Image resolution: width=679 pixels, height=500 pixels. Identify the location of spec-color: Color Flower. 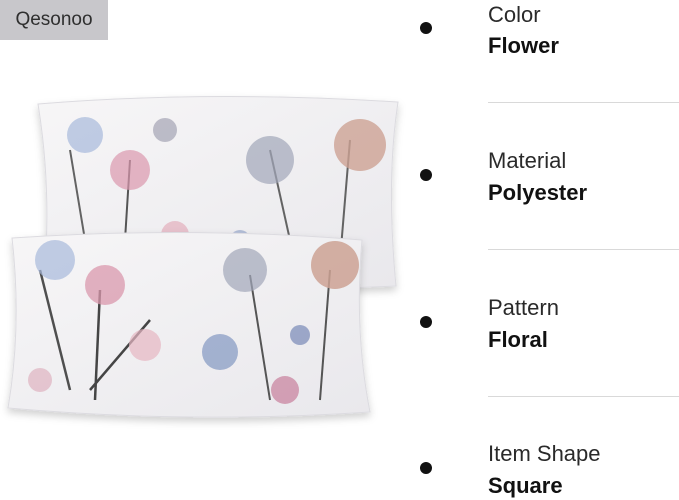
(549, 50).